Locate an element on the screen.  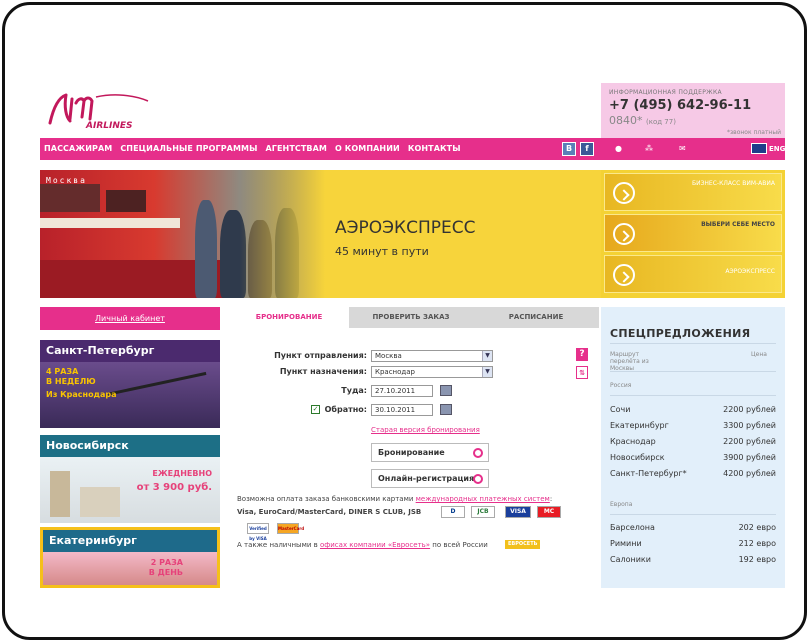
banner-title: АЭРОЭКСПРЕСС is located at coordinates (405, 228).